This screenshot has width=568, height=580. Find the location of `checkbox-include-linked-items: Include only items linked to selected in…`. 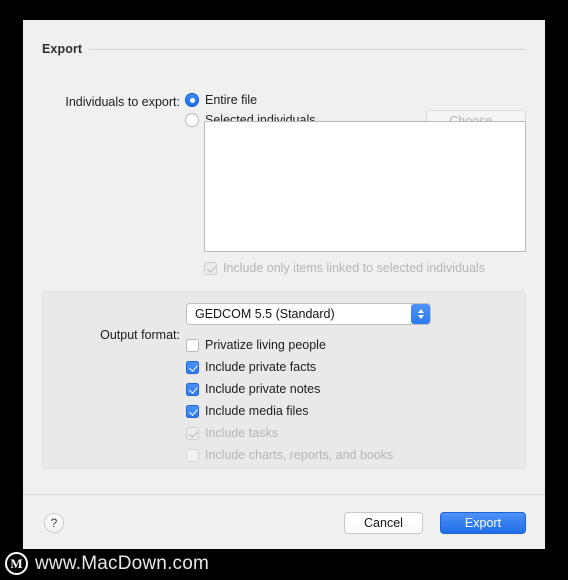

checkbox-include-linked-items: Include only items linked to selected in… is located at coordinates (344, 268).